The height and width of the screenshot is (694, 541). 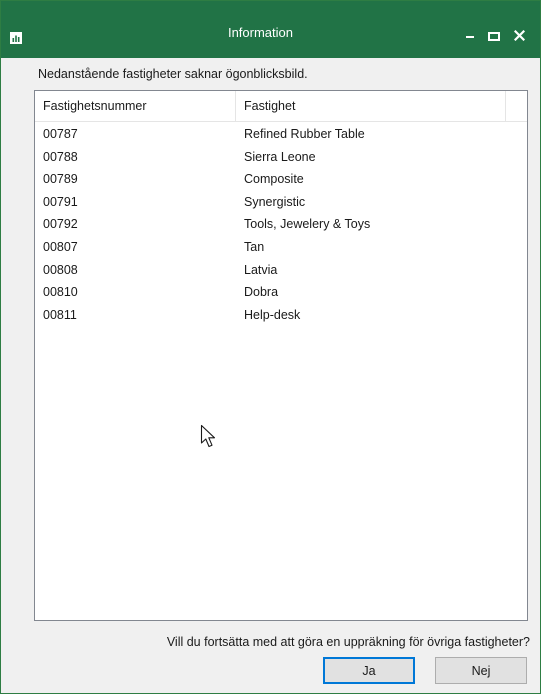 I want to click on property-number: 00792, so click(x=60, y=224).